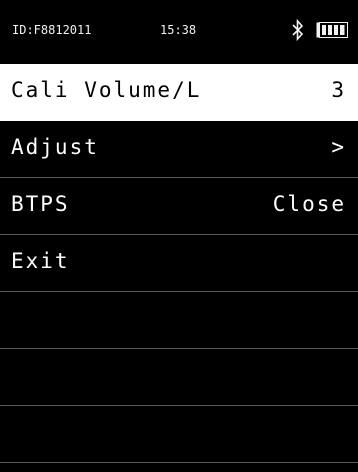 Image resolution: width=358 pixels, height=472 pixels. I want to click on device-id: ID:F8812011, so click(52, 30).